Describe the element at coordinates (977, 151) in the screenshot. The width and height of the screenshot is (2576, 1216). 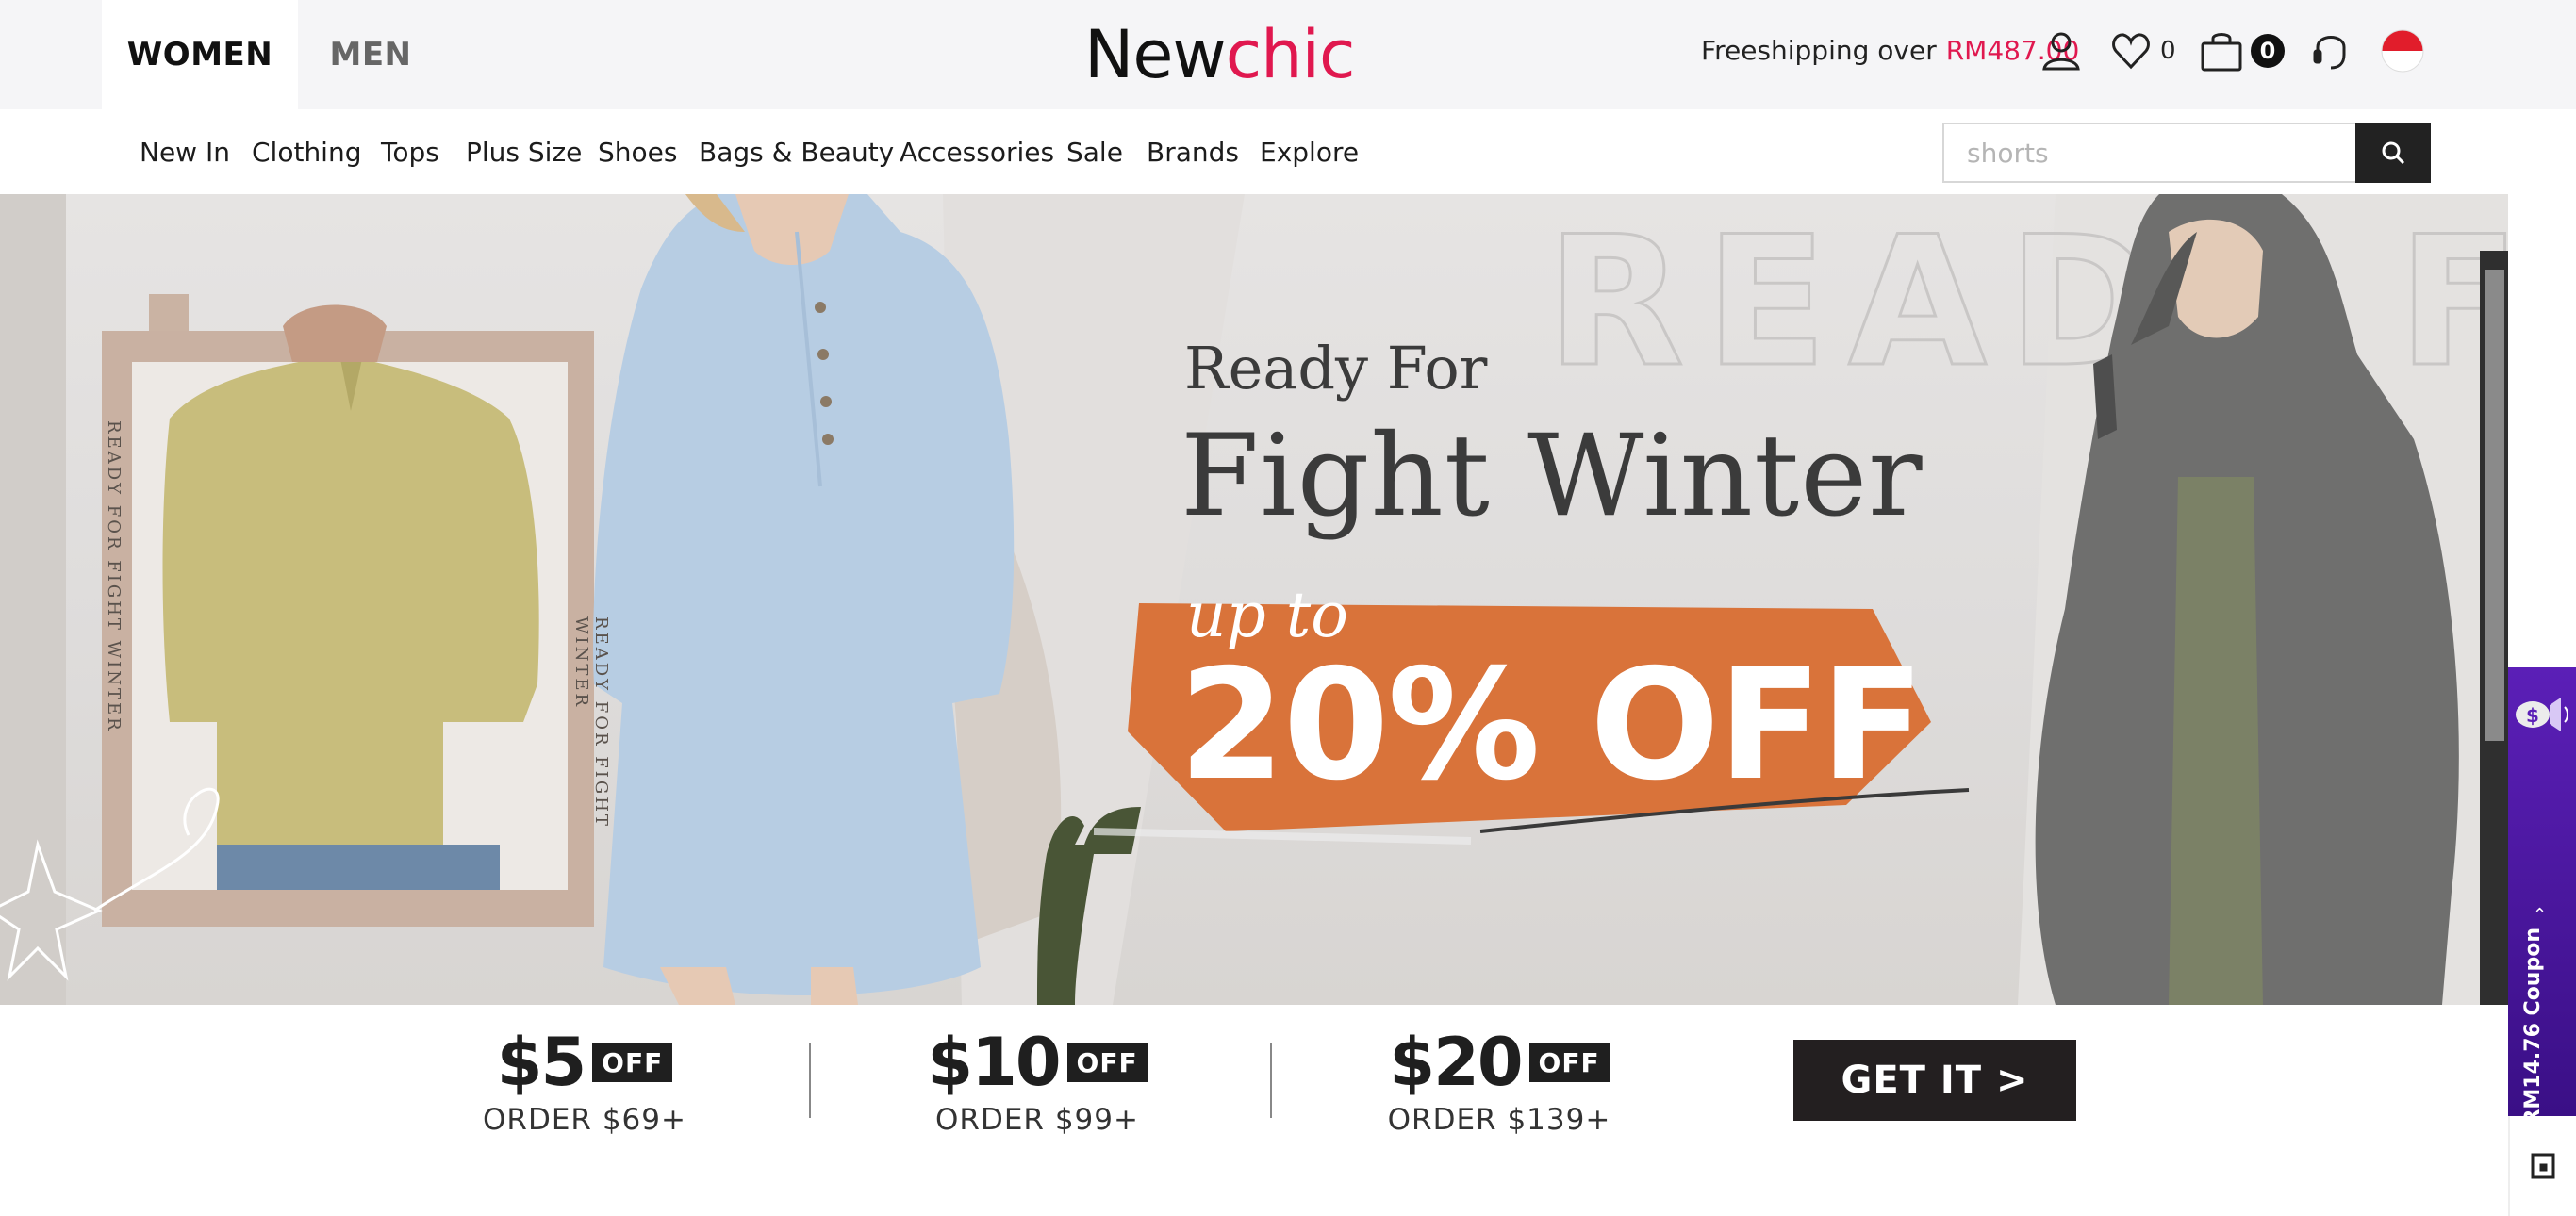
I see `nav-item-accessories: Accessories` at that location.